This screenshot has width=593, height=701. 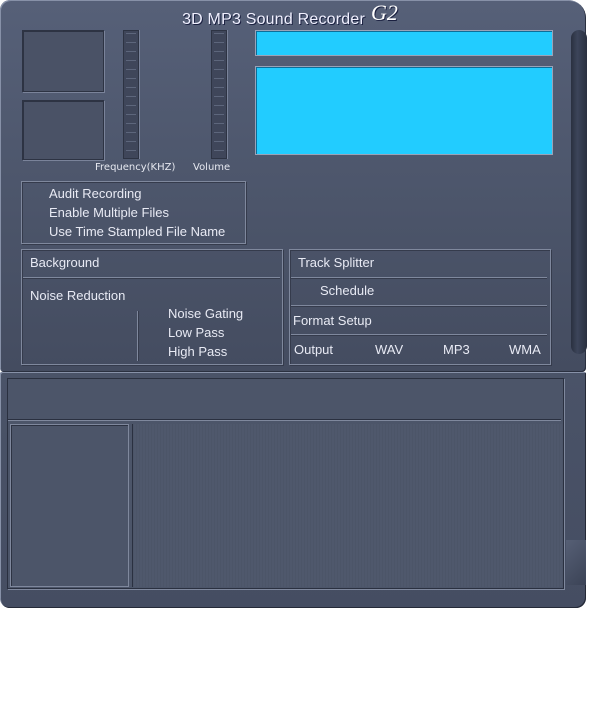 What do you see at coordinates (347, 290) in the screenshot?
I see `schedule-button: Schedule` at bounding box center [347, 290].